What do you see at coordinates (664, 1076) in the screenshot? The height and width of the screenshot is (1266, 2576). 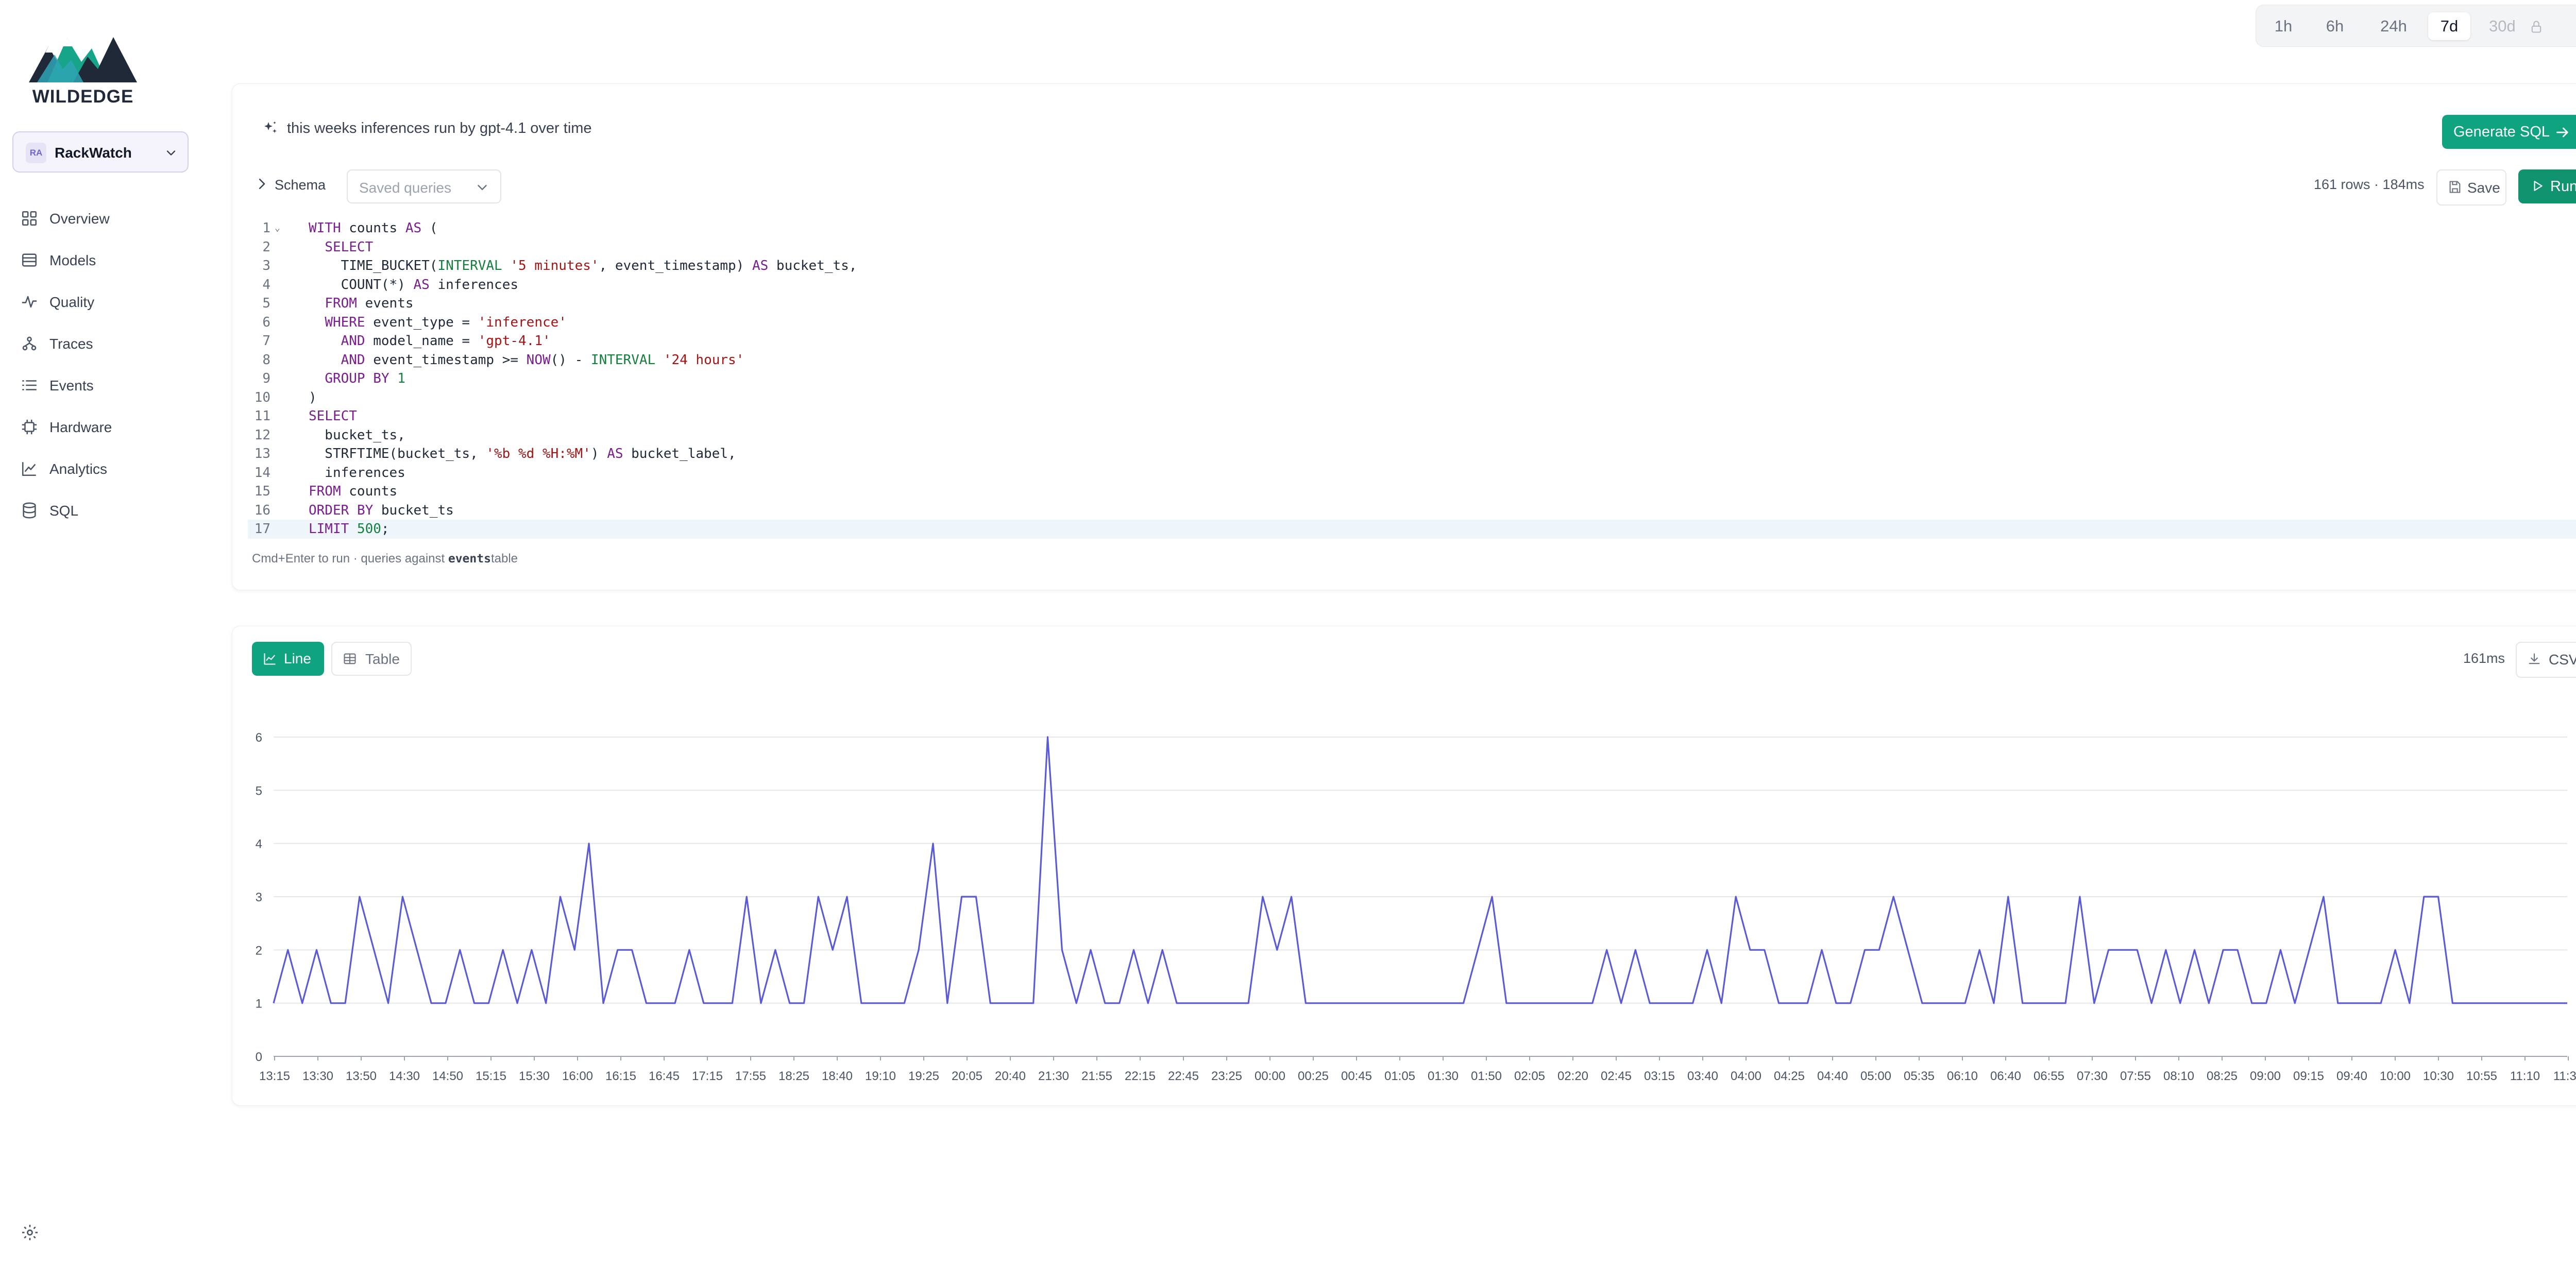 I see `x-tick-label: 16:45` at bounding box center [664, 1076].